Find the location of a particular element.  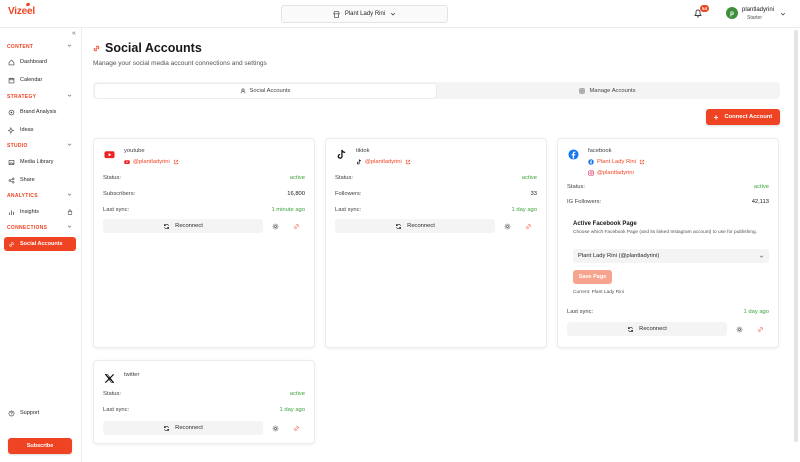

section-label: STRATEGY is located at coordinates (22, 97).